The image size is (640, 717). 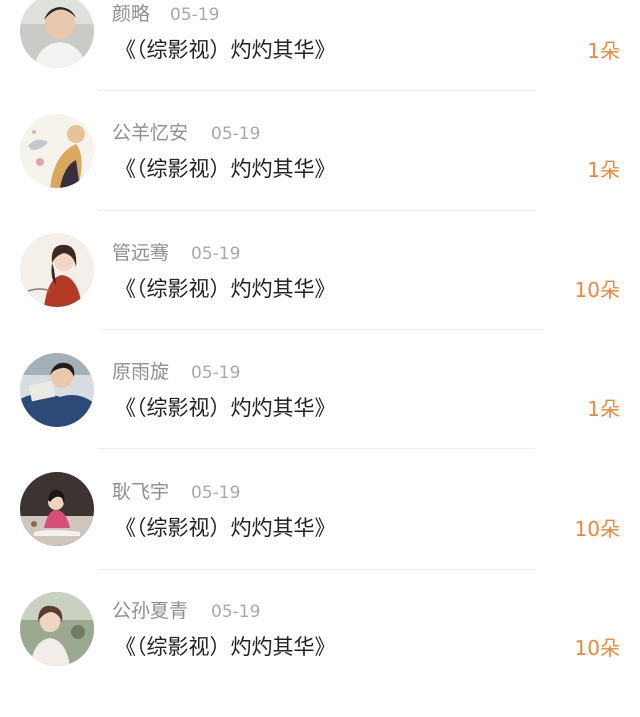 What do you see at coordinates (131, 14) in the screenshot?
I see `user-name: 颜略` at bounding box center [131, 14].